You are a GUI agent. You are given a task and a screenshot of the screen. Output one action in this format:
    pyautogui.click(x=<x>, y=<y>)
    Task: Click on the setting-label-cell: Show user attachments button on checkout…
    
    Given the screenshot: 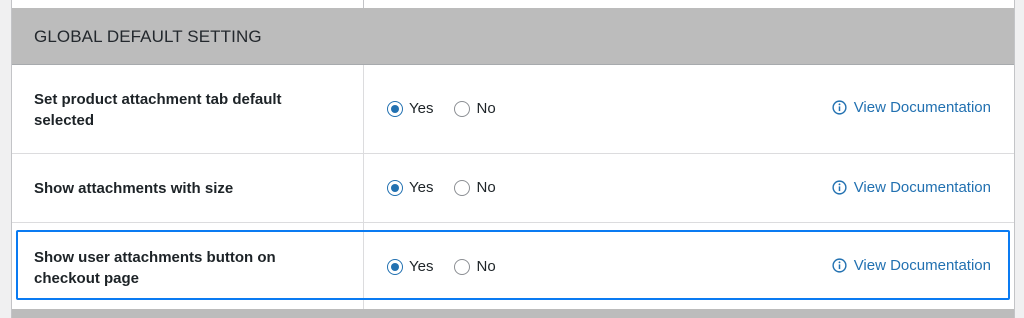 What is the action you would take?
    pyautogui.click(x=188, y=266)
    